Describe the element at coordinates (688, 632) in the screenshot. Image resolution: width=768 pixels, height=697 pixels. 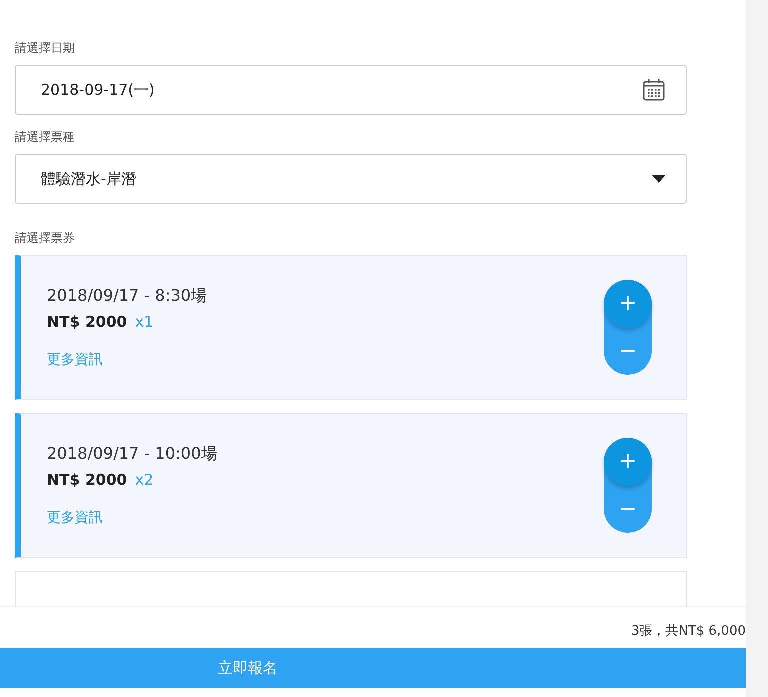
I see `order-summary: 3張，共NT$ 6,000` at that location.